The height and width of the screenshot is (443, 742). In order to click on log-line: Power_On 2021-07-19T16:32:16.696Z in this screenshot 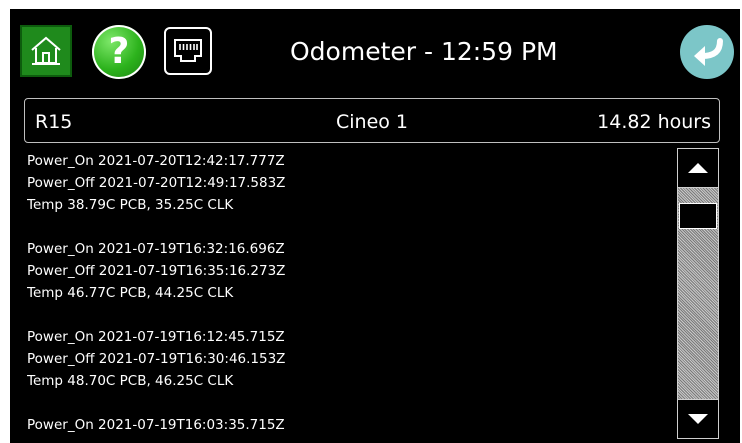, I will do `click(156, 249)`.